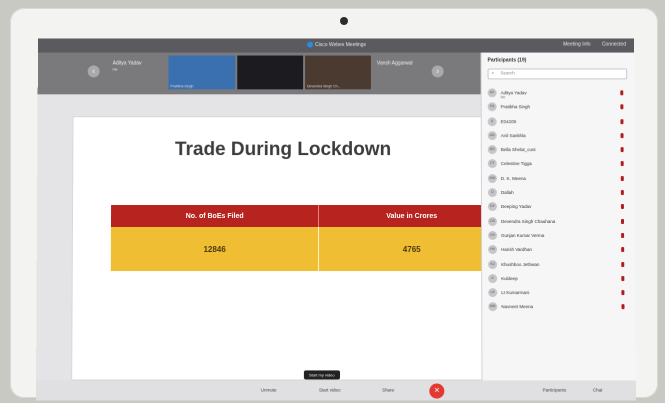 Image resolution: width=665 pixels, height=403 pixels. What do you see at coordinates (115, 69) in the screenshot?
I see `self-sub: me` at bounding box center [115, 69].